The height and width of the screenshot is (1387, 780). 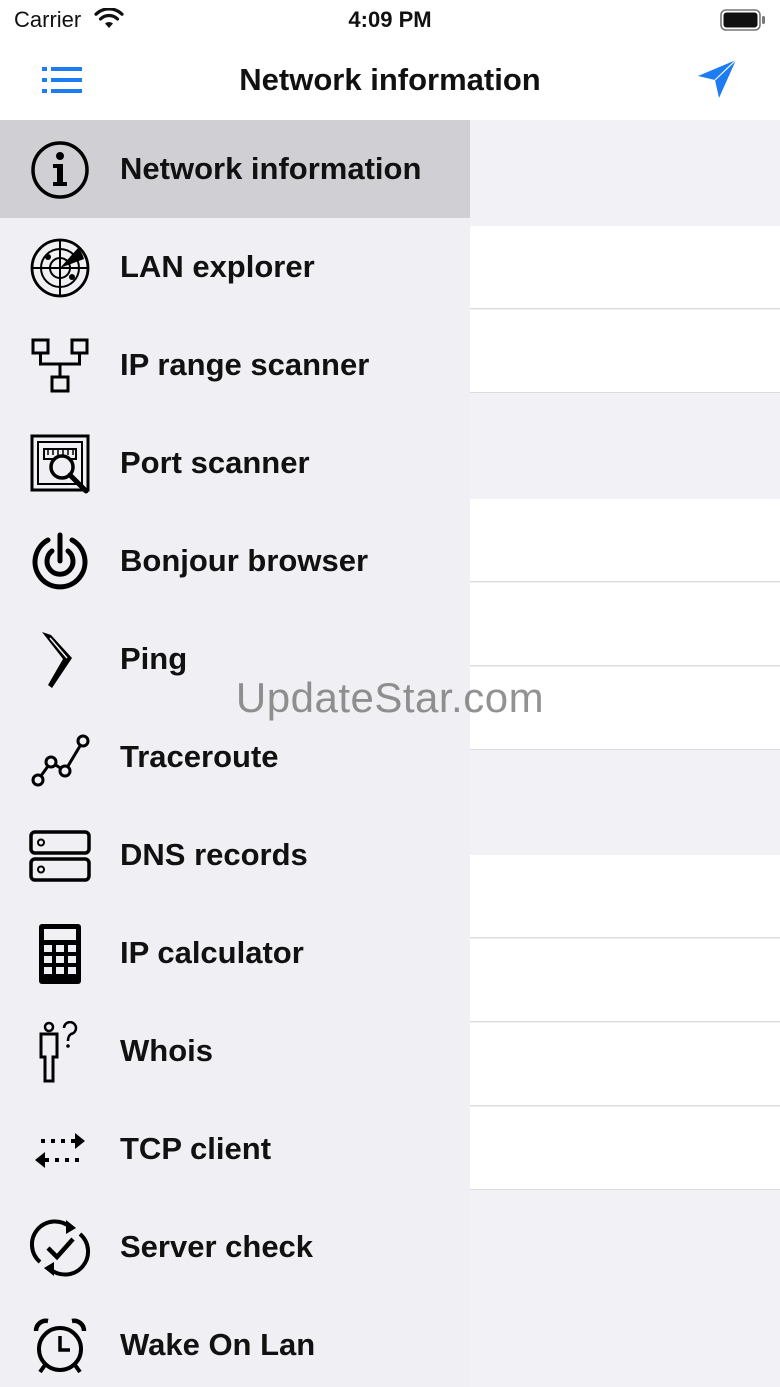 I want to click on calculator-icon, so click(x=60, y=954).